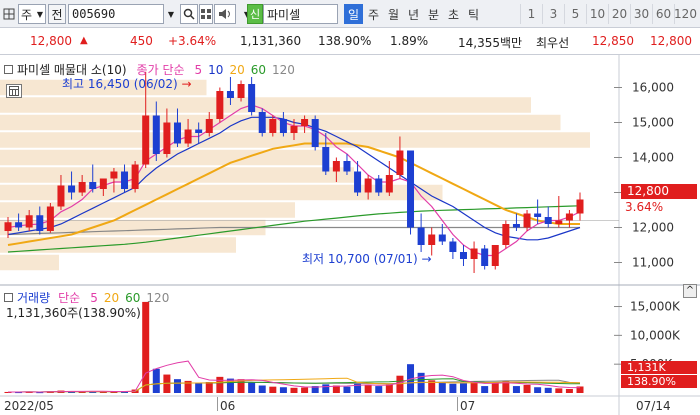 This screenshot has width=700, height=415. Describe the element at coordinates (367, 258) in the screenshot. I see `low-price-note: 최저 10,700 (07/01) →` at that location.